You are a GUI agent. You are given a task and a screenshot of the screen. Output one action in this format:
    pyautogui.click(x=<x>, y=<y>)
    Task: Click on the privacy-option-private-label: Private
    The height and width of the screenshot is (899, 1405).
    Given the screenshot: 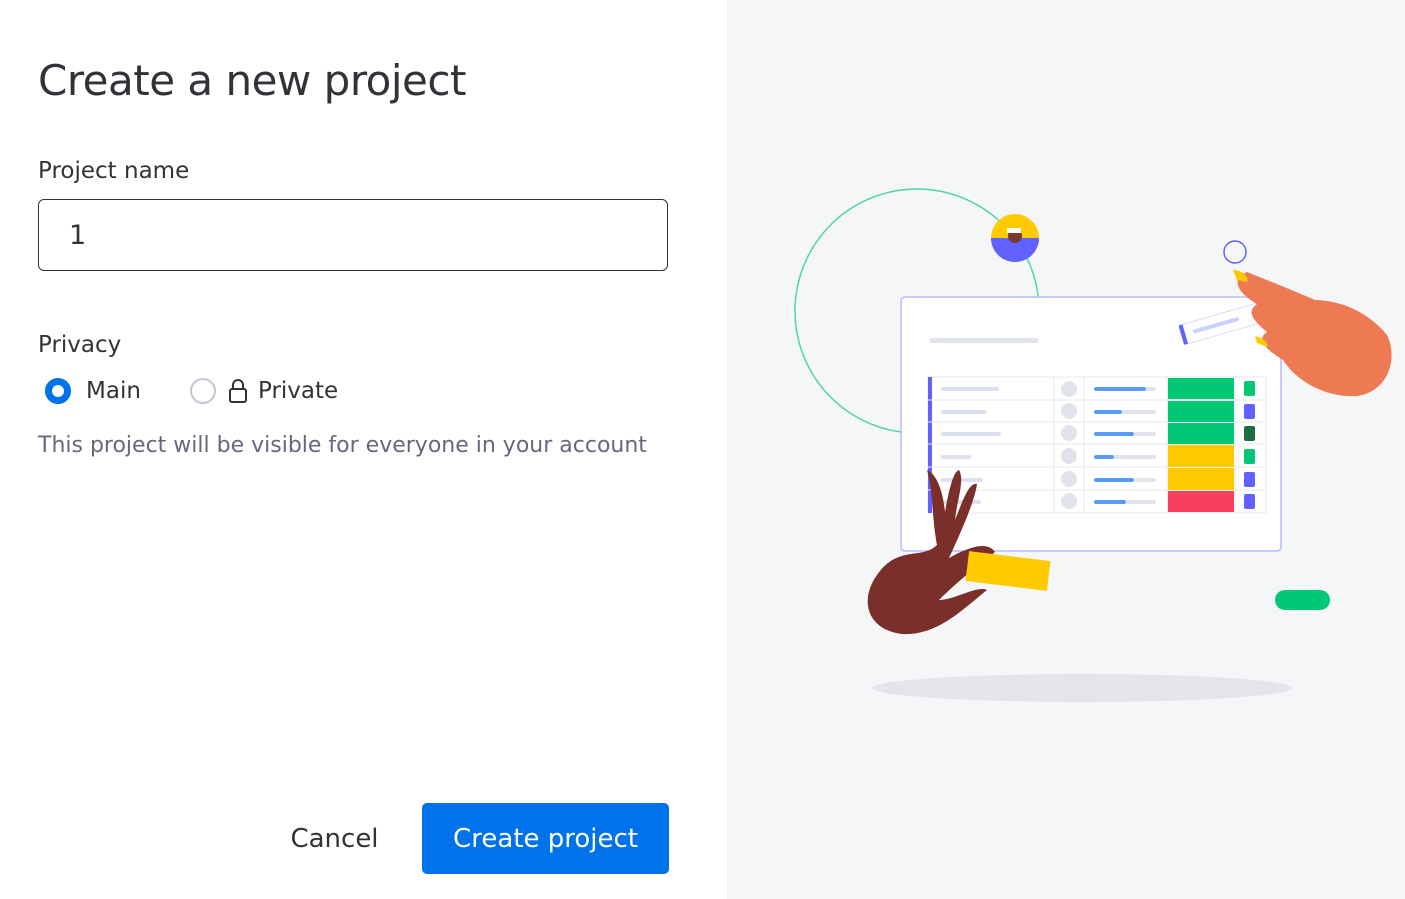 What is the action you would take?
    pyautogui.click(x=298, y=391)
    